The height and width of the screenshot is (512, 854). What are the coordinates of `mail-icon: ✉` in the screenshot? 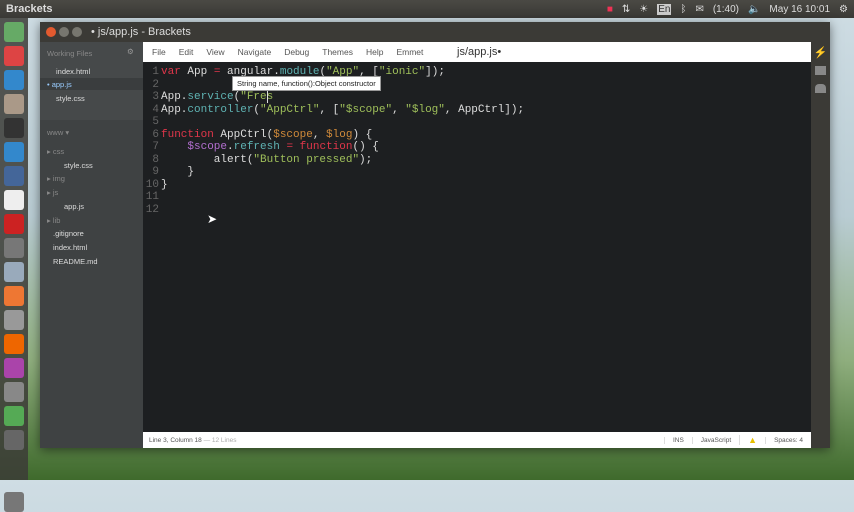 It's located at (699, 9).